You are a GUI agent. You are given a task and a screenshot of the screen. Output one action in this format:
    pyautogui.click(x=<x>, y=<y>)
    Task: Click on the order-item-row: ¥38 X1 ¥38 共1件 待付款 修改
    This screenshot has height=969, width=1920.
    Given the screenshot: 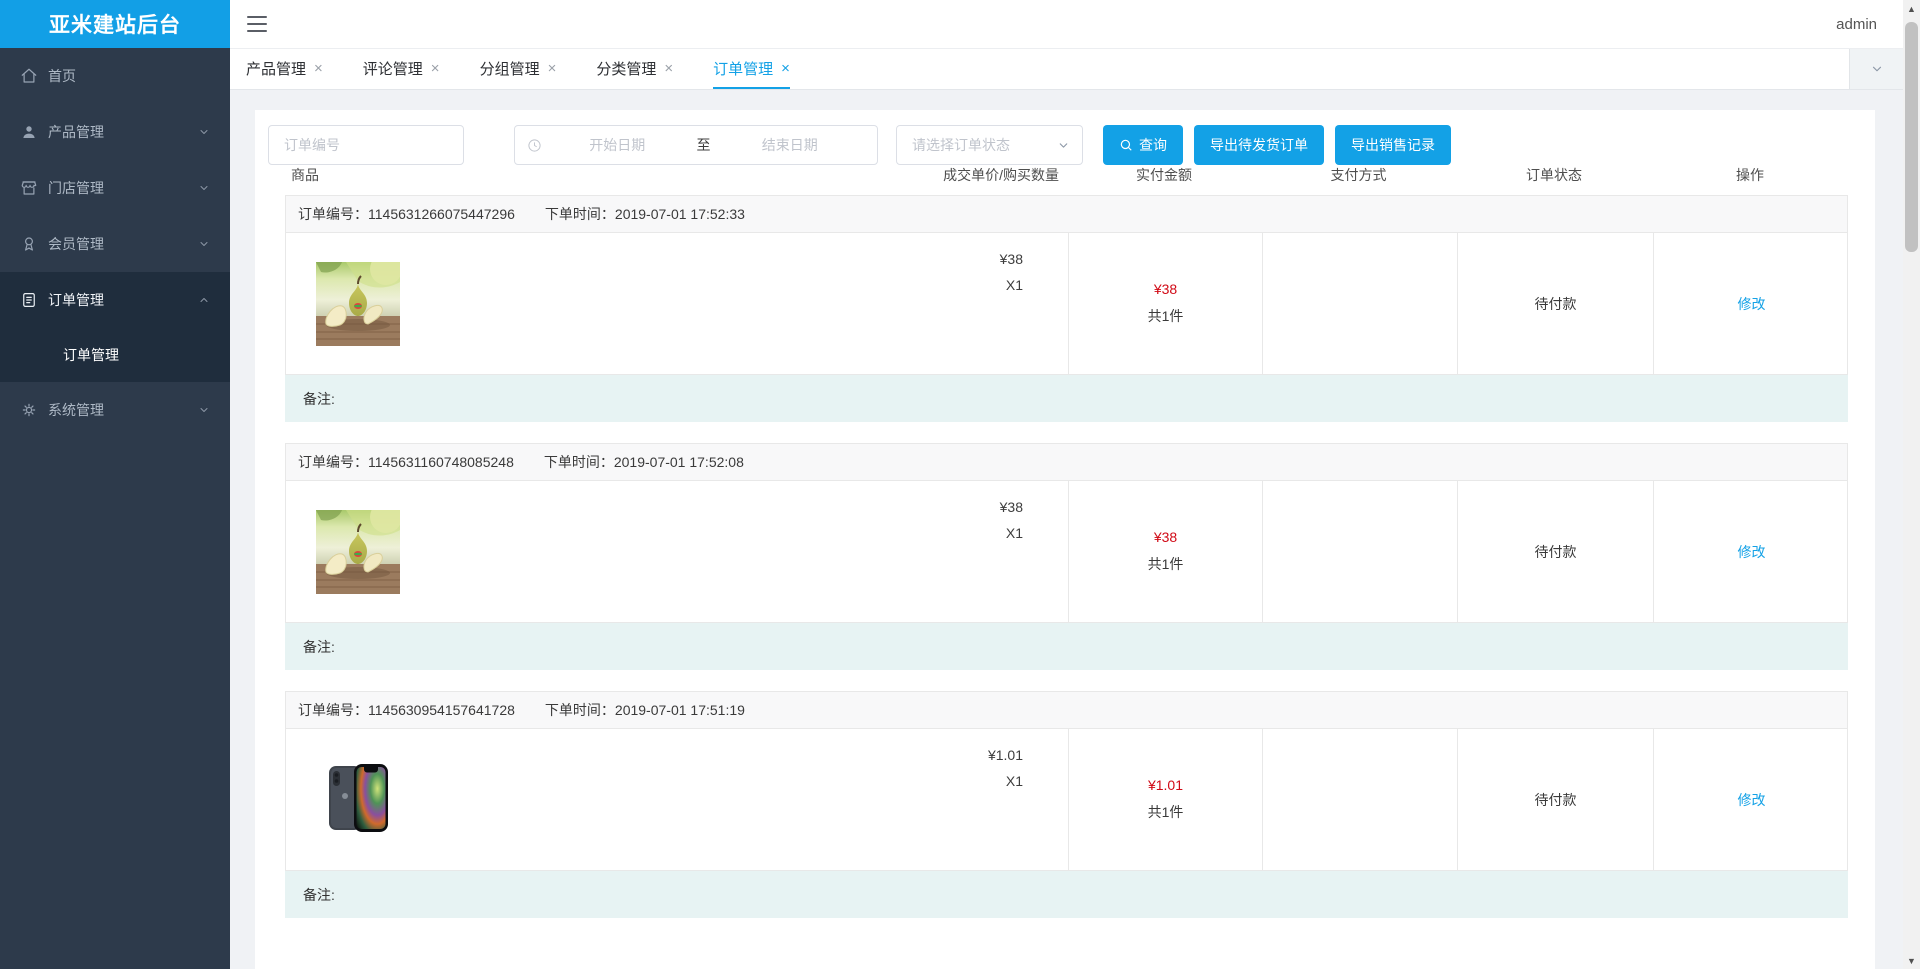 What is the action you would take?
    pyautogui.click(x=1066, y=304)
    